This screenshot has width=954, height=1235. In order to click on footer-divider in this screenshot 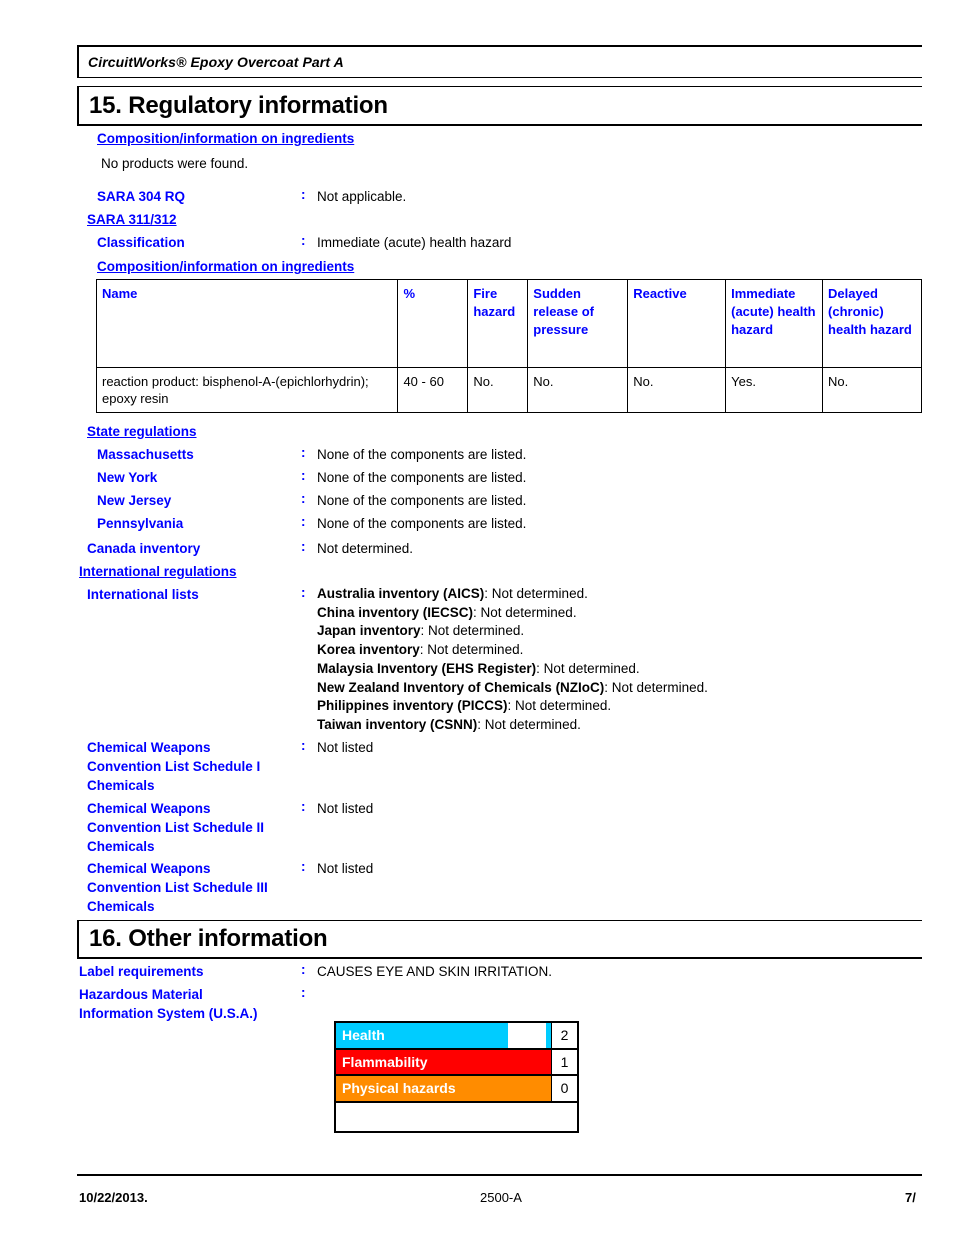, I will do `click(499, 1175)`.